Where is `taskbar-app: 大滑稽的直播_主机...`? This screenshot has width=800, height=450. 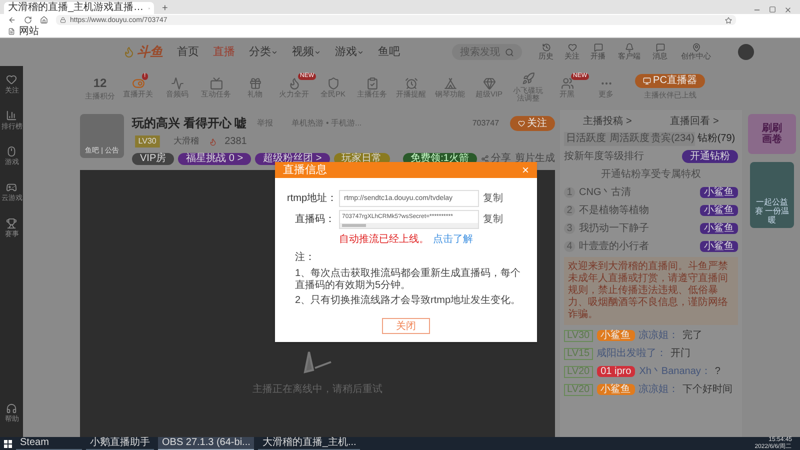 taskbar-app: 大滑稽的直播_主机... is located at coordinates (309, 443).